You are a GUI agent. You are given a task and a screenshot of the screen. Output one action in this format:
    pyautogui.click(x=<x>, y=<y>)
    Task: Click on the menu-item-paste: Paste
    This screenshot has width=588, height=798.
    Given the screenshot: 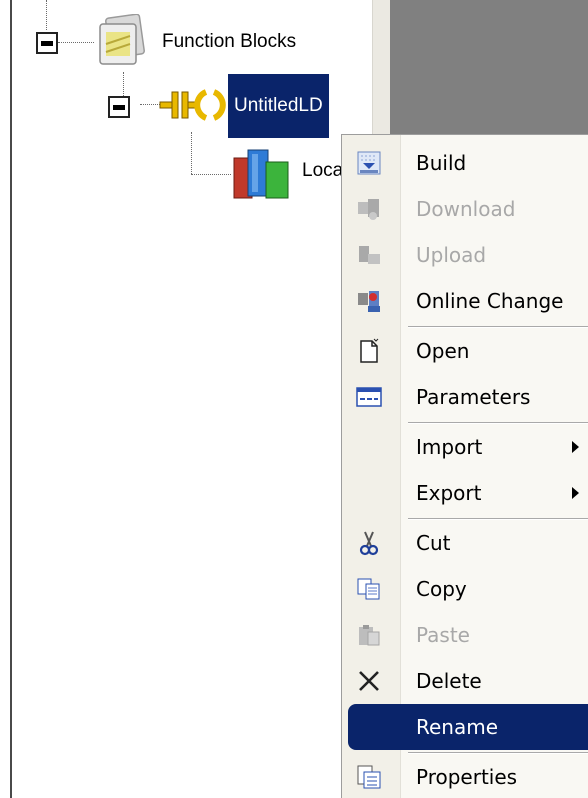 What is the action you would take?
    pyautogui.click(x=465, y=635)
    